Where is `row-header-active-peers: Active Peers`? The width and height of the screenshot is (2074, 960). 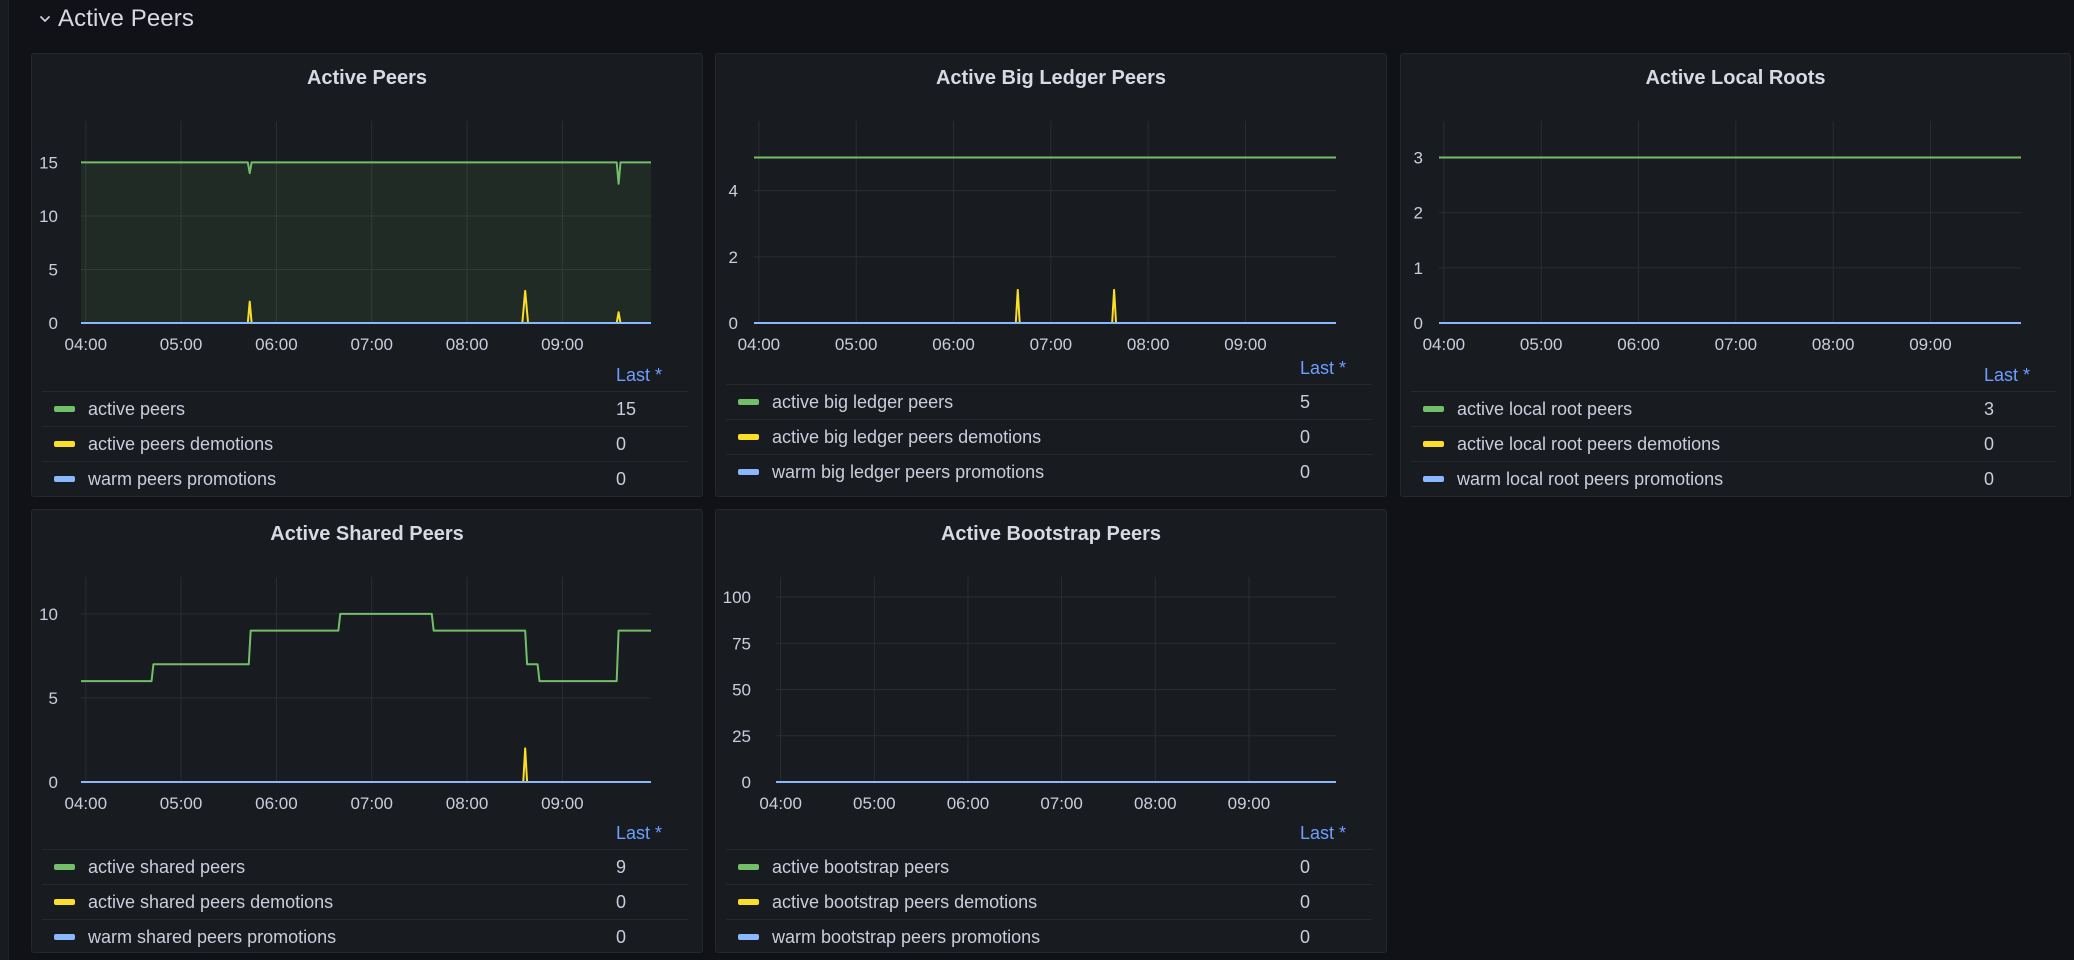 row-header-active-peers: Active Peers is located at coordinates (115, 19).